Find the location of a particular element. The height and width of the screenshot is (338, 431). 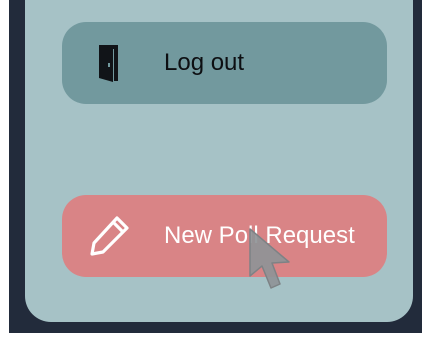

new-poll-label: New Poll Request is located at coordinates (259, 235).